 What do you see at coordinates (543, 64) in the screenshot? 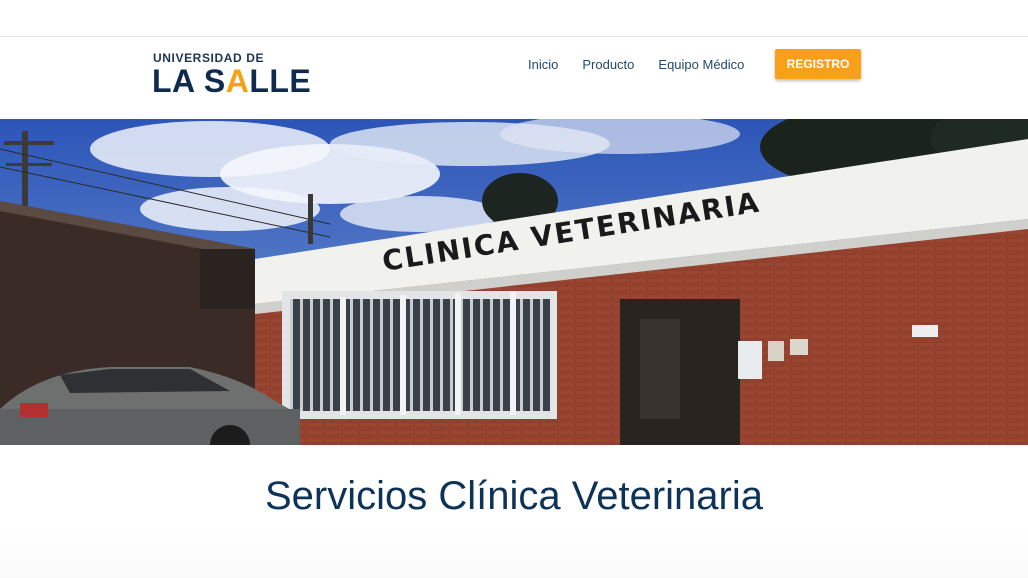
I see `nav-link-inicio: Inicio` at bounding box center [543, 64].